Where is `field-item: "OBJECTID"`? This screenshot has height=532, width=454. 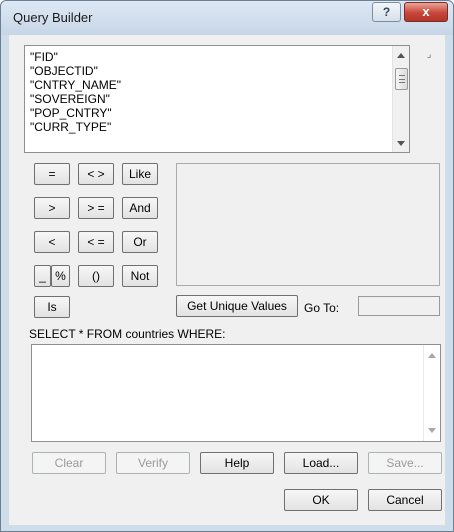 field-item: "OBJECTID" is located at coordinates (75, 71).